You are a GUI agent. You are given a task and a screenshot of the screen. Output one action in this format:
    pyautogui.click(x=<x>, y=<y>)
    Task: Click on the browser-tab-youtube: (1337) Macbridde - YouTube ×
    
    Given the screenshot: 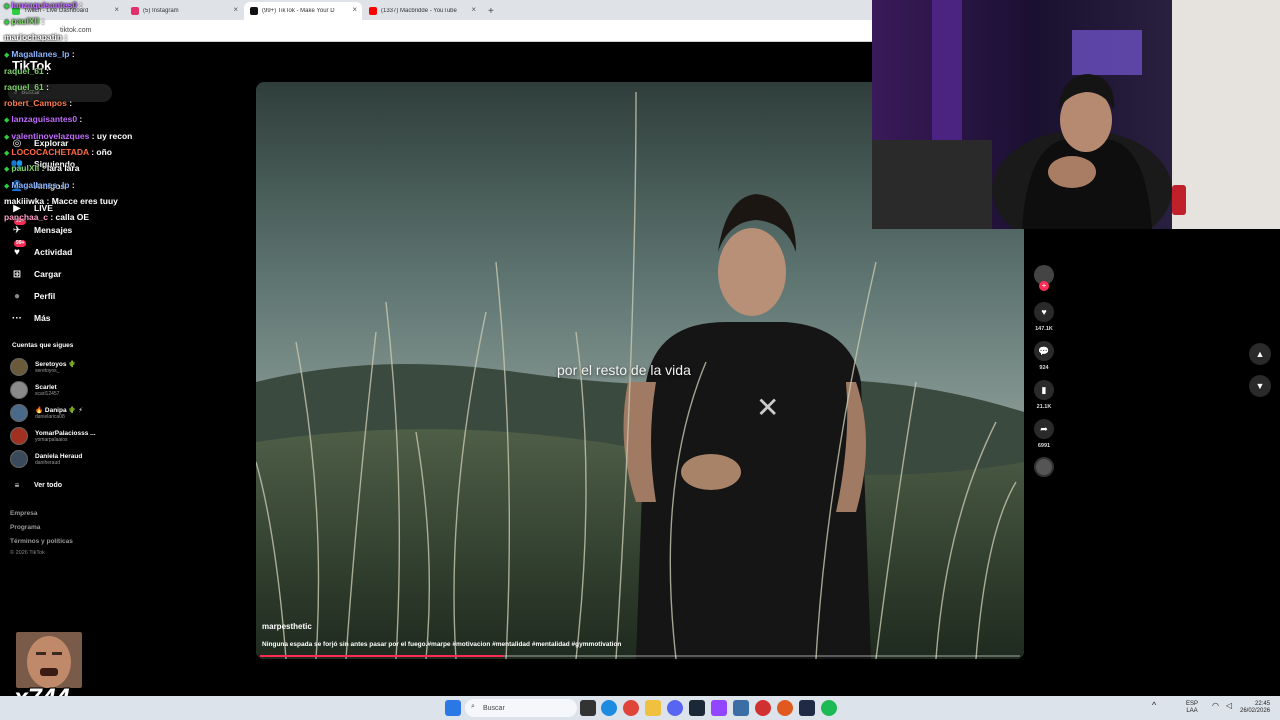 What is the action you would take?
    pyautogui.click(x=422, y=11)
    